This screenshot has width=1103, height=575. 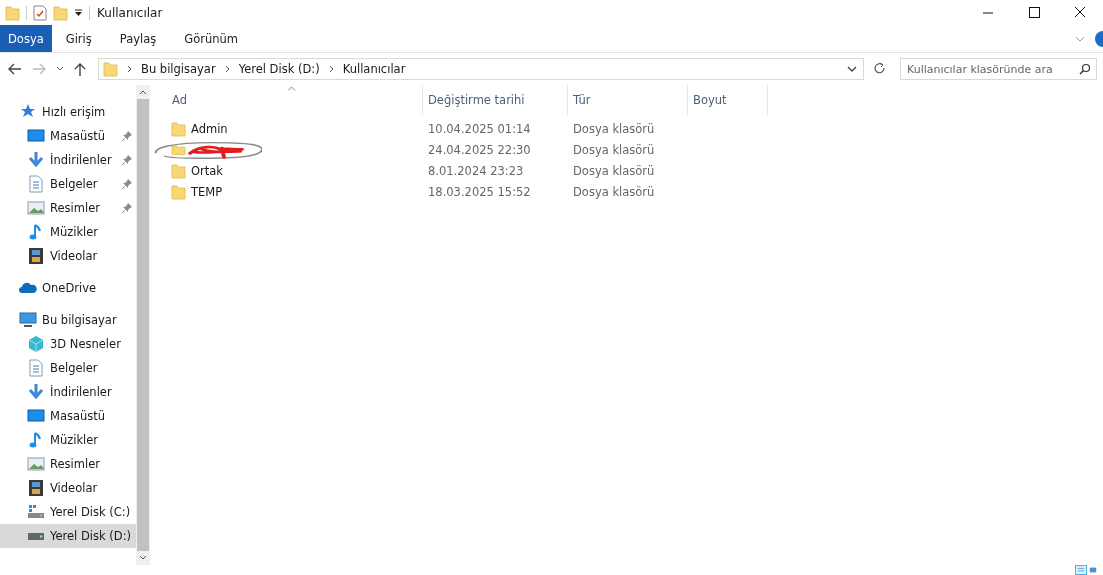 What do you see at coordinates (78, 38) in the screenshot?
I see `ribbon-tab: Giriş` at bounding box center [78, 38].